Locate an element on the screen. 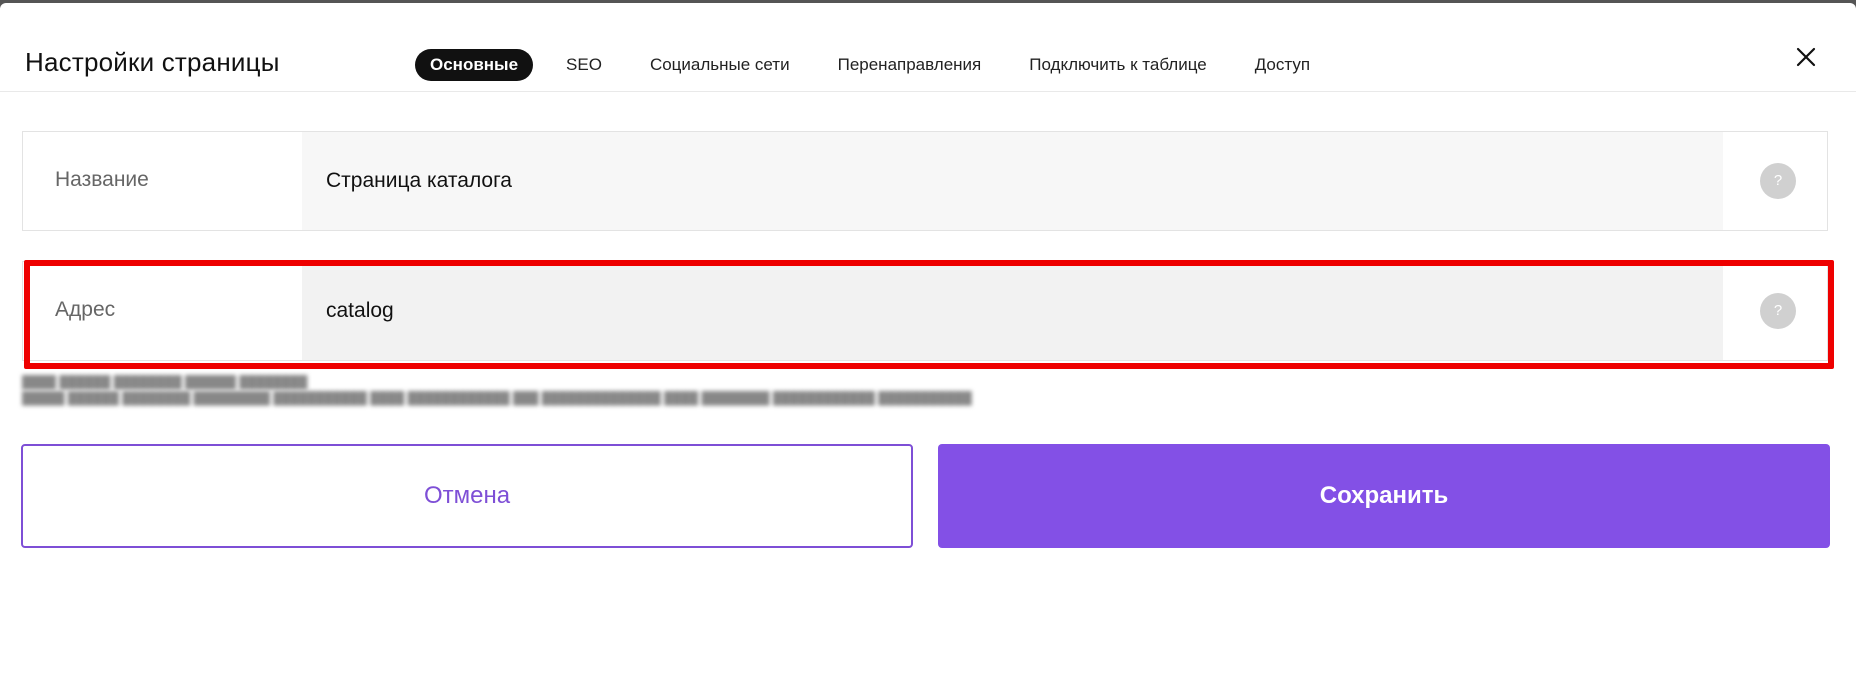 The height and width of the screenshot is (693, 1856). name-field-row: Название ? is located at coordinates (925, 181).